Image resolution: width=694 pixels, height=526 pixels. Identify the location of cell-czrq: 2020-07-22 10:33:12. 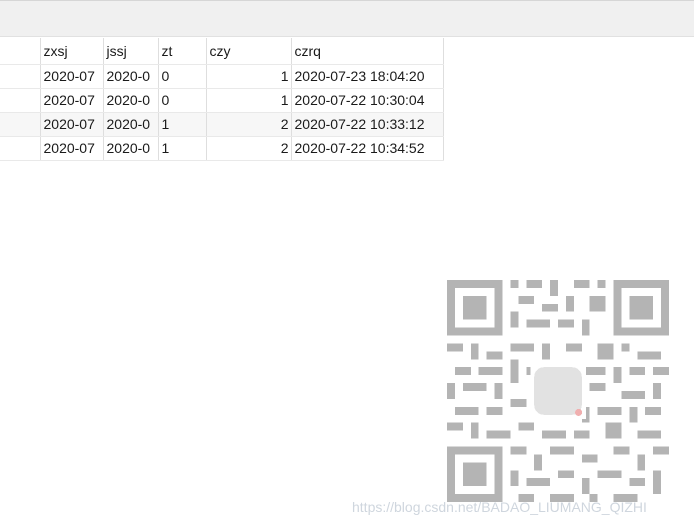
(367, 124).